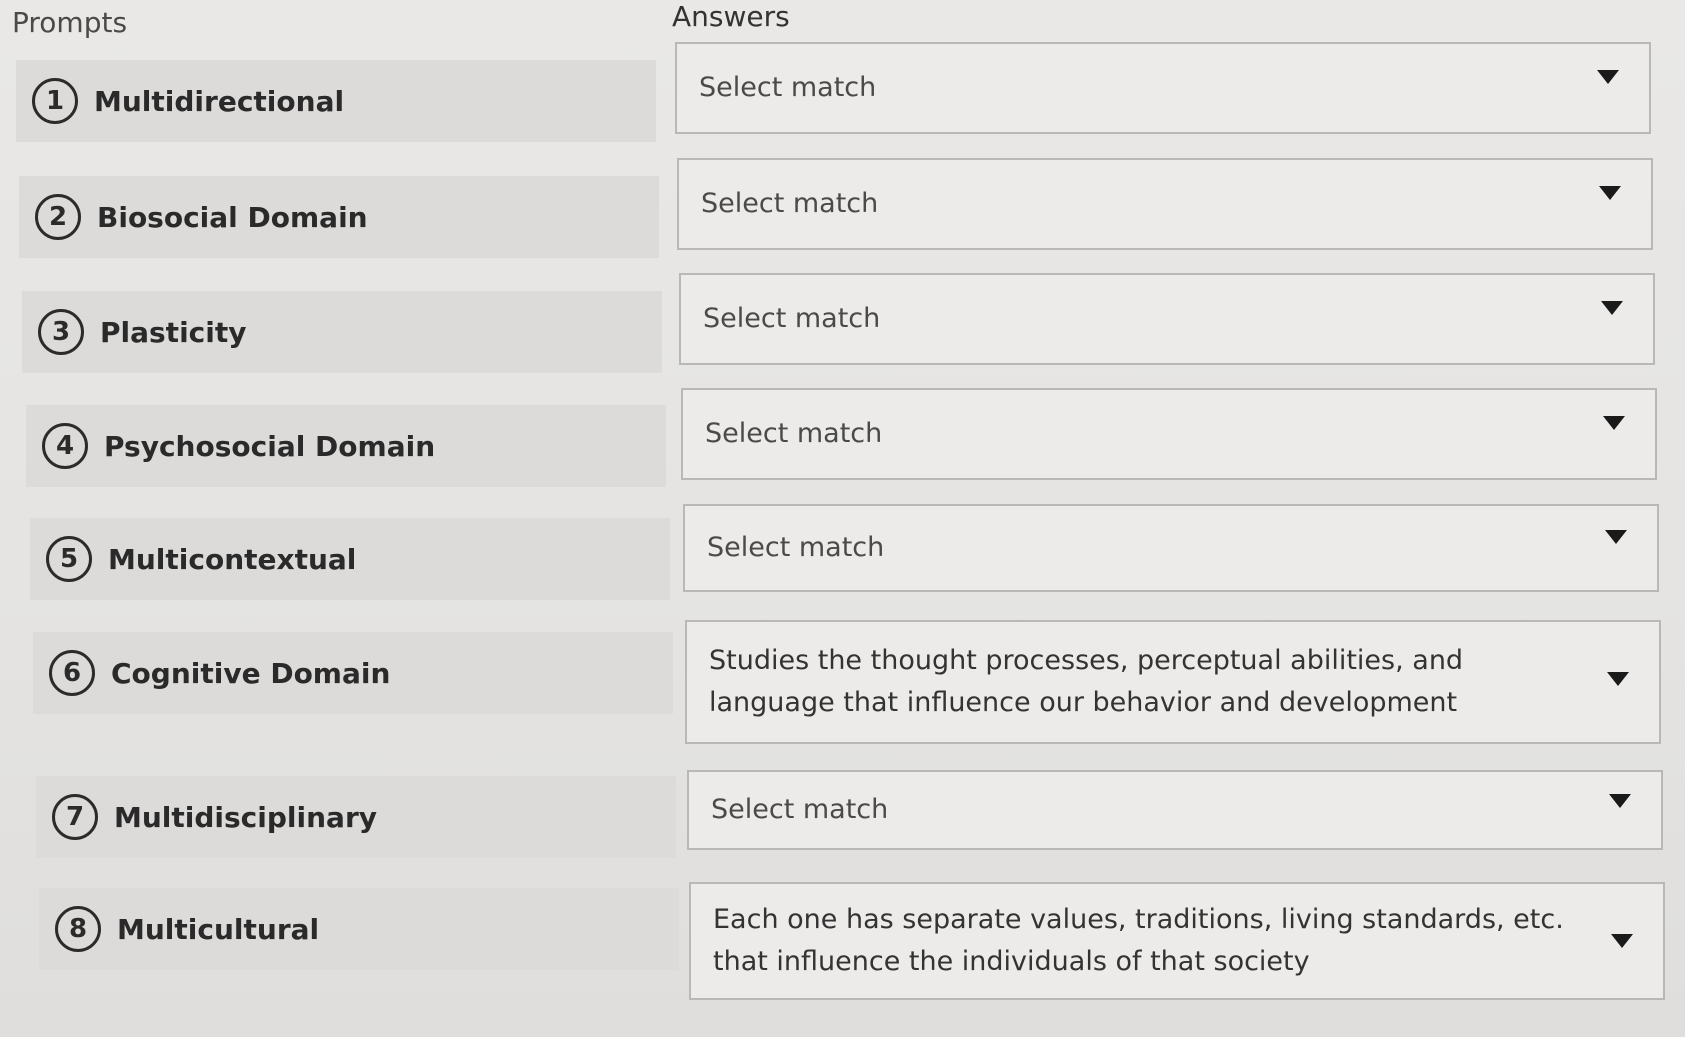  Describe the element at coordinates (69, 559) in the screenshot. I see `prompt-number-badge: 5` at that location.